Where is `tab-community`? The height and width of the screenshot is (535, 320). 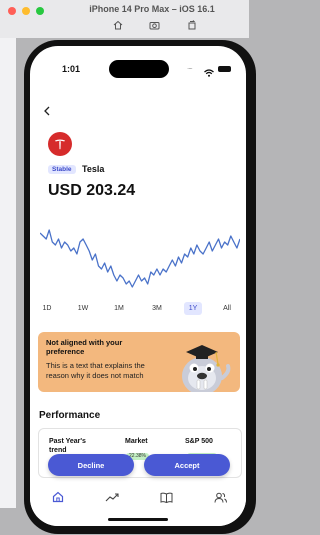 tab-community is located at coordinates (220, 497).